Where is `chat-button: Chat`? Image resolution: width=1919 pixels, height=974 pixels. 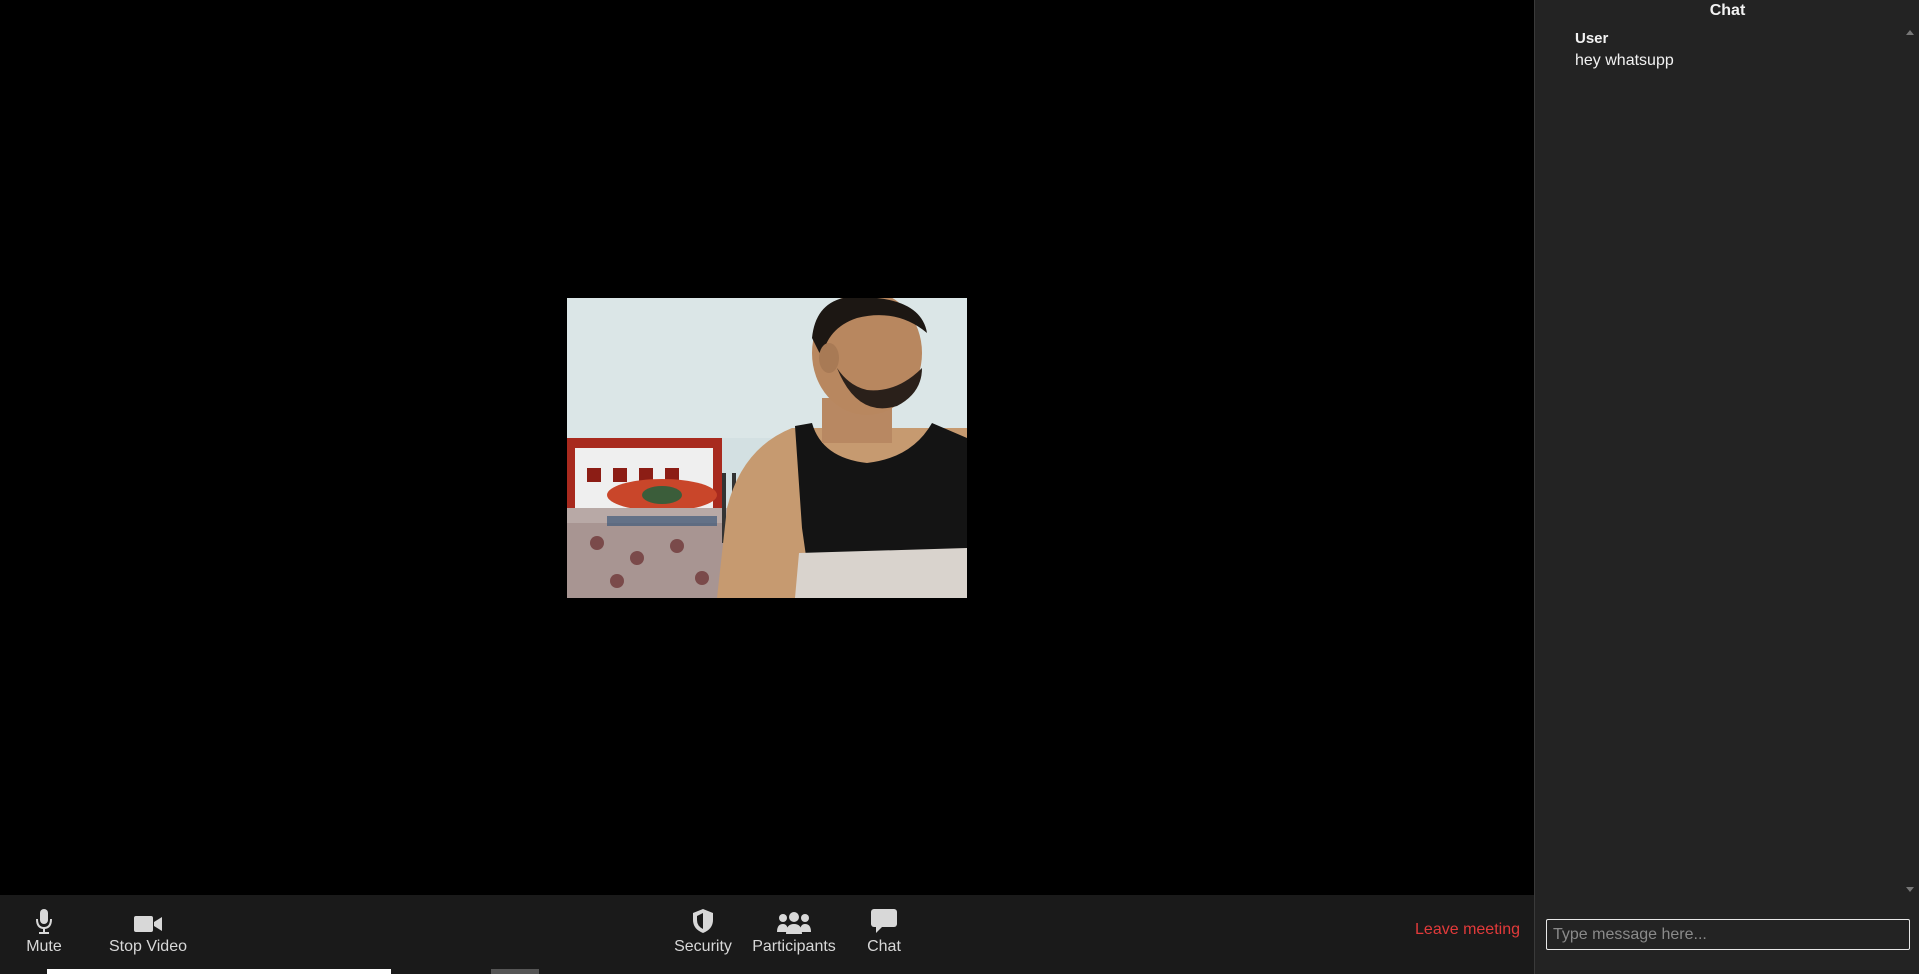 chat-button: Chat is located at coordinates (884, 930).